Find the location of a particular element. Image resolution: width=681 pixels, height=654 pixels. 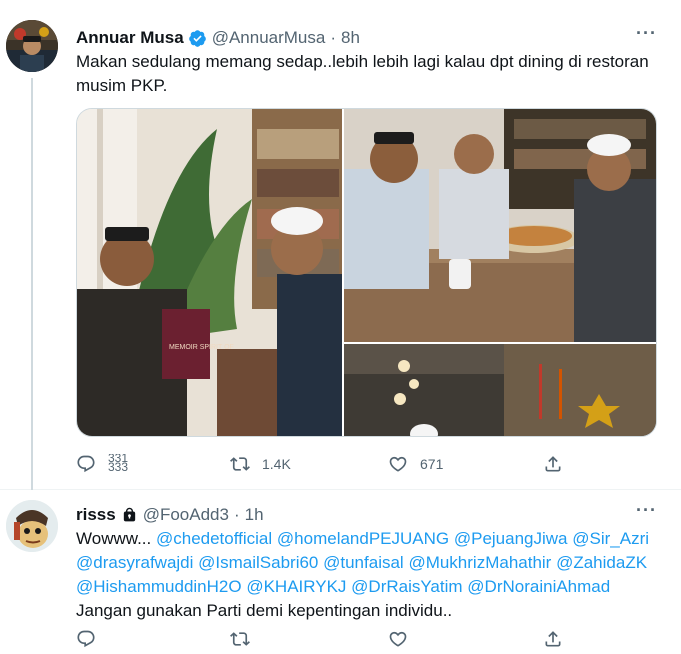

retweet-button: 1.4K is located at coordinates (260, 464).